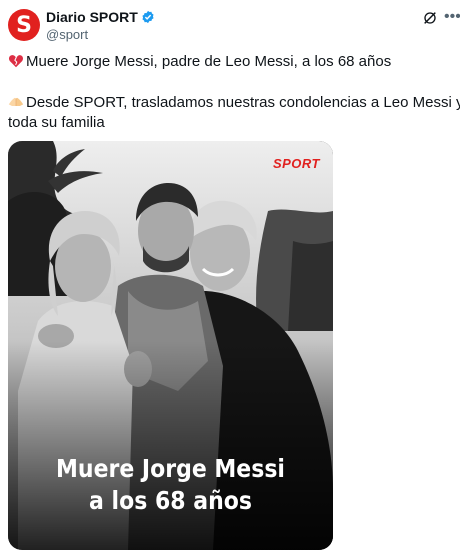 This screenshot has height=552, width=460. I want to click on sport-logo: SPORT, so click(296, 163).